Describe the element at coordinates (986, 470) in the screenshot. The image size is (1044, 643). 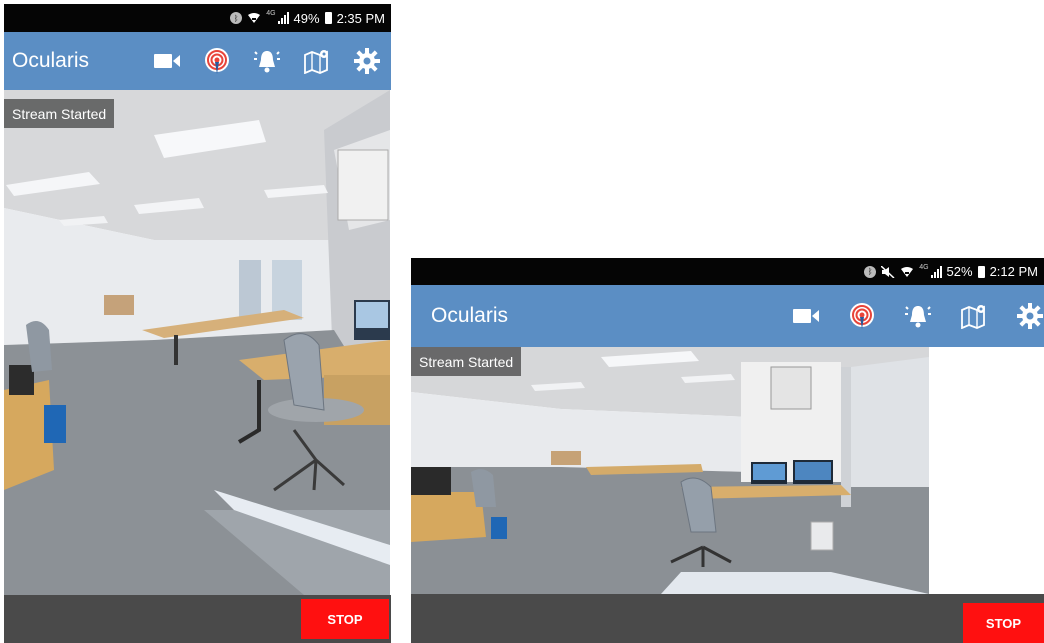
I see `blank-area` at that location.